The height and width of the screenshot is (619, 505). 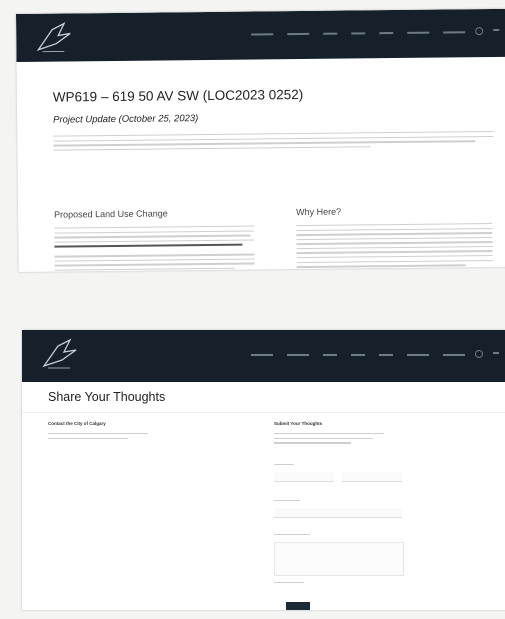 I want to click on submit-heading: Submit Your Thoughts, so click(x=298, y=423).